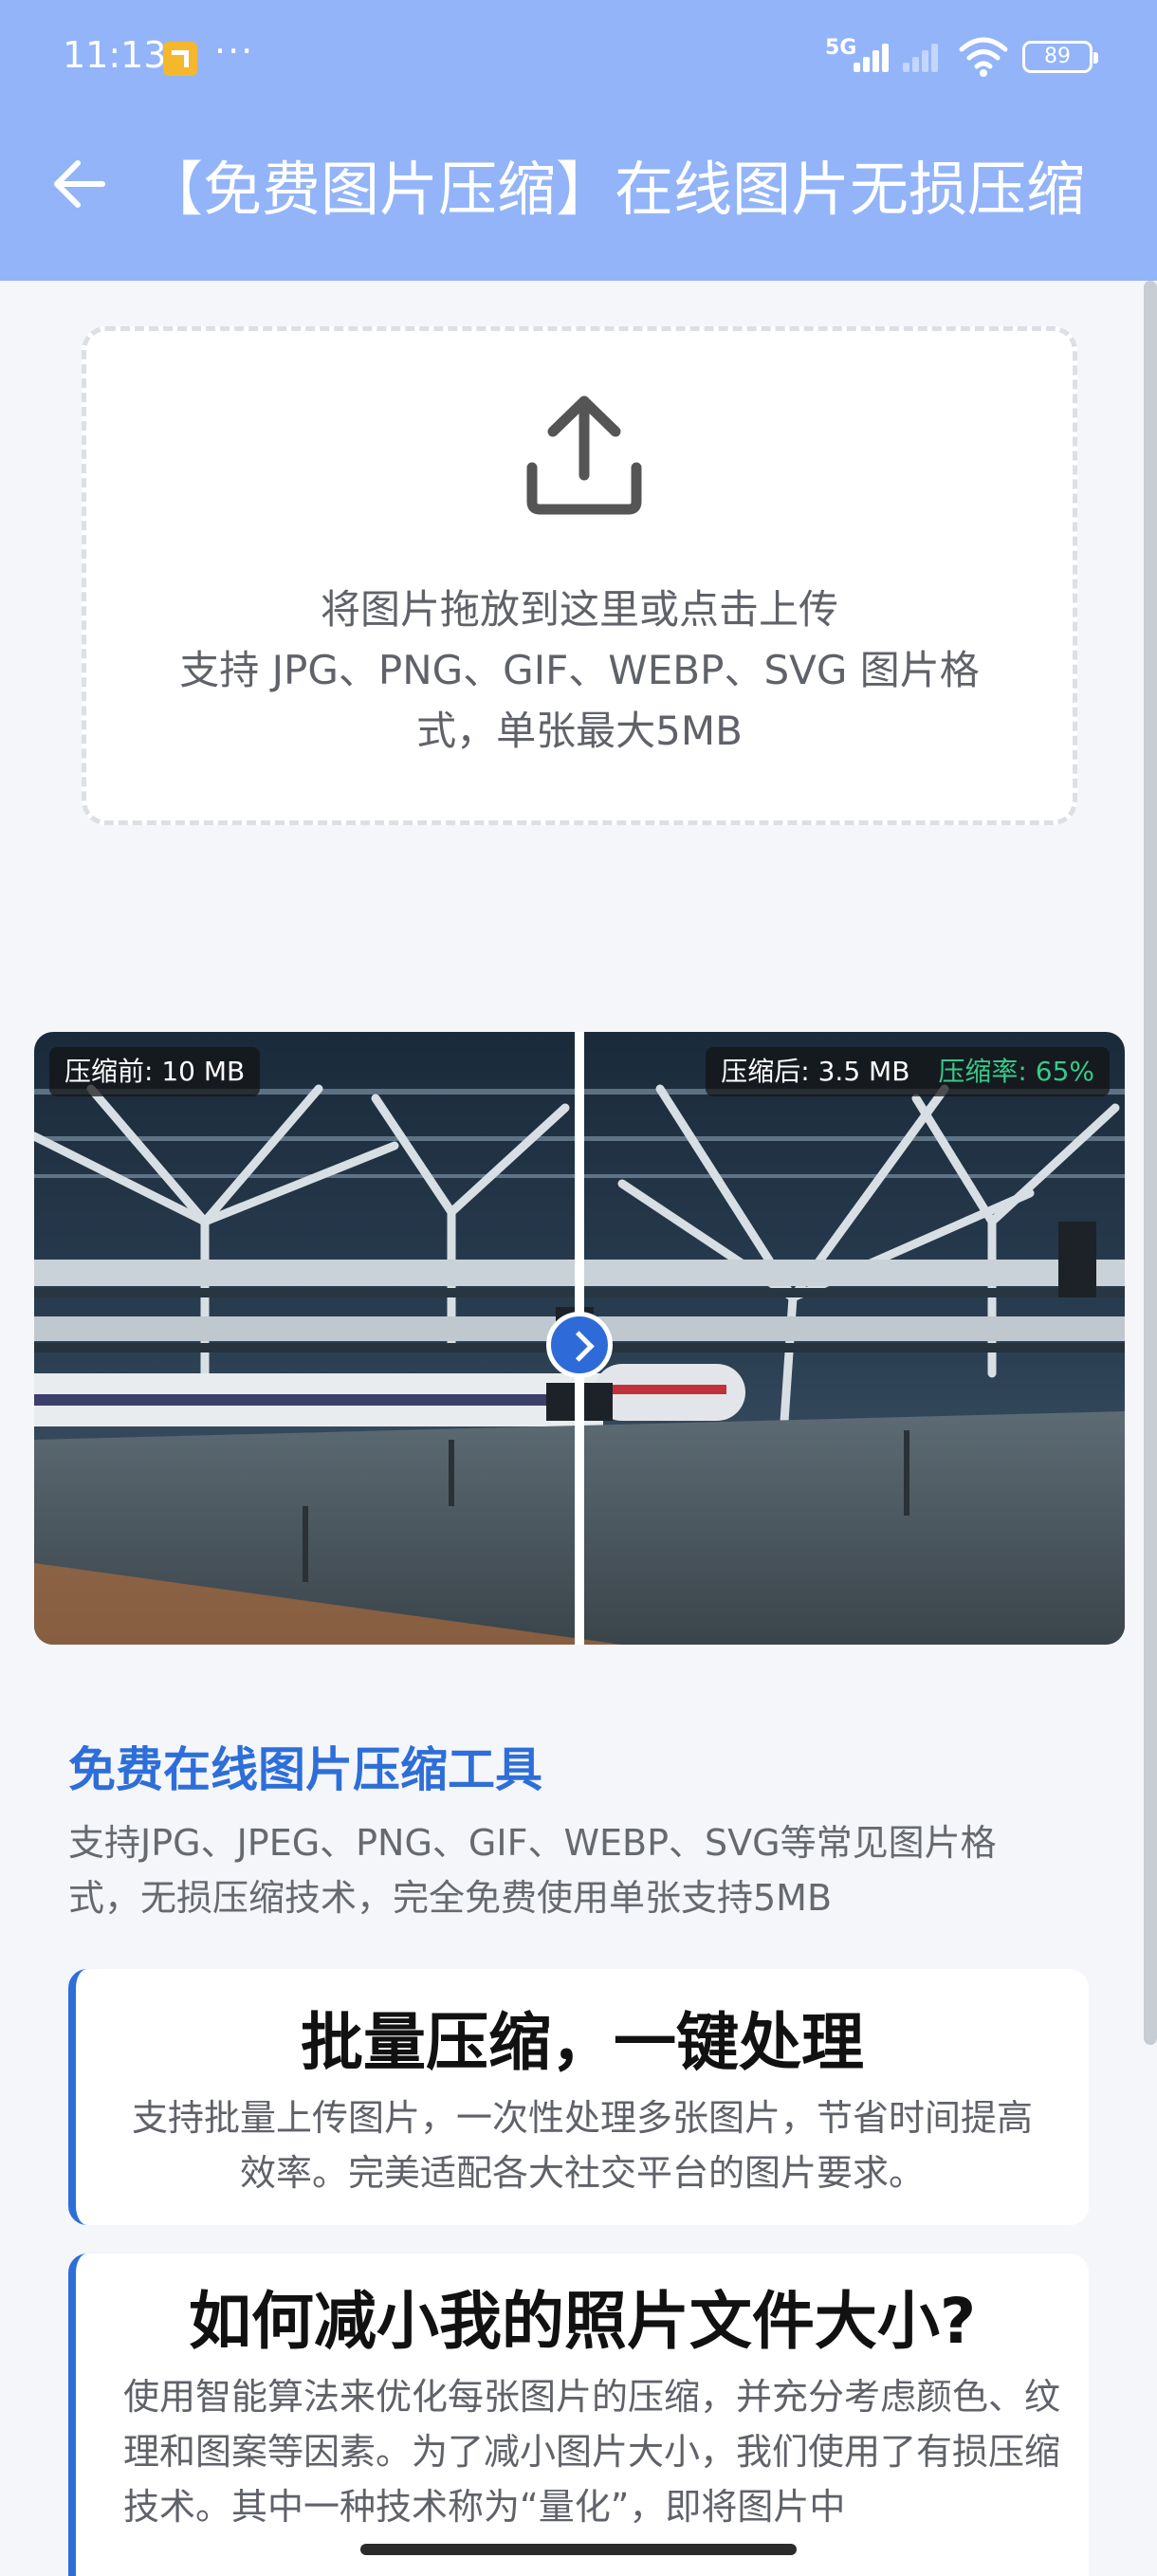 Image resolution: width=1157 pixels, height=2576 pixels. I want to click on app-bar: 【免费图片压缩】在线图片无损压缩, so click(578, 197).